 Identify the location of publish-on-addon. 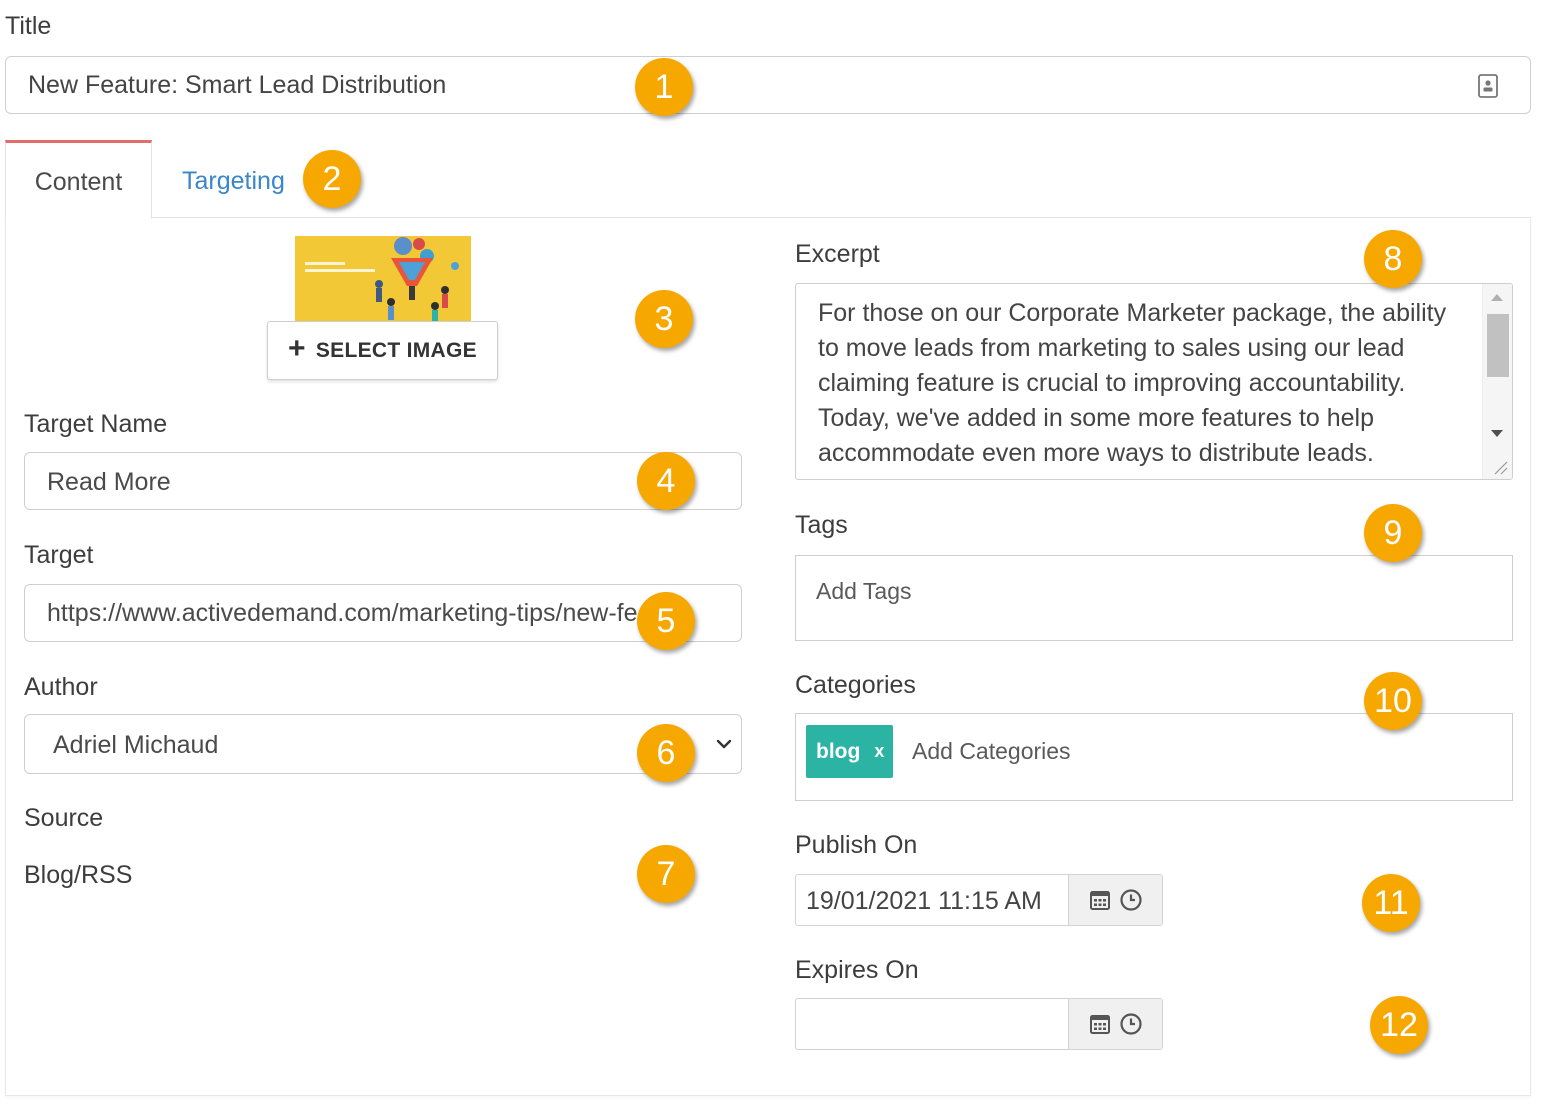
(1115, 900).